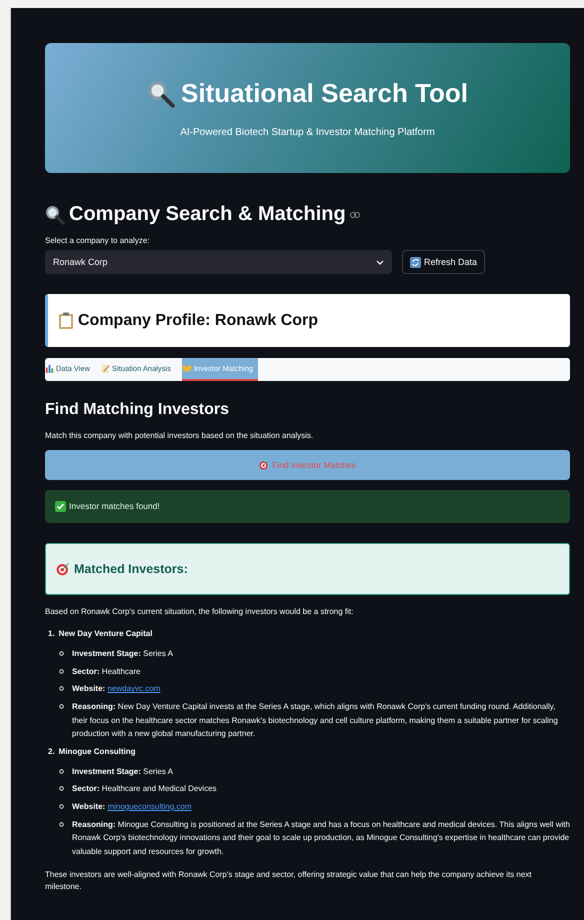 This screenshot has width=584, height=920. I want to click on card-title: Matched Investors:, so click(131, 569).